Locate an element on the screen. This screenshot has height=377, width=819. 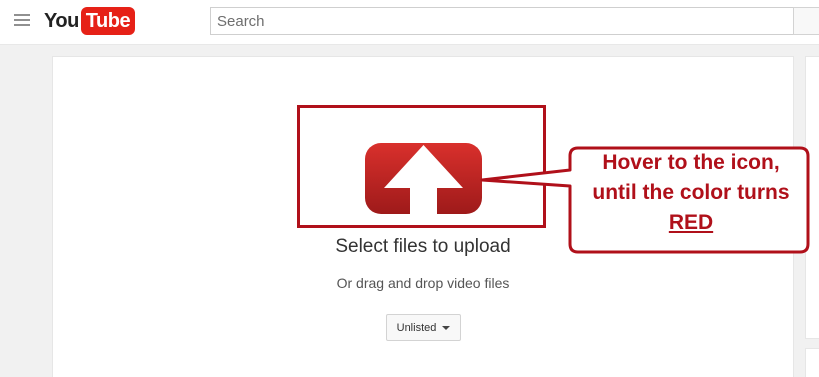
callout-line-2: until the color turns is located at coordinates (691, 192).